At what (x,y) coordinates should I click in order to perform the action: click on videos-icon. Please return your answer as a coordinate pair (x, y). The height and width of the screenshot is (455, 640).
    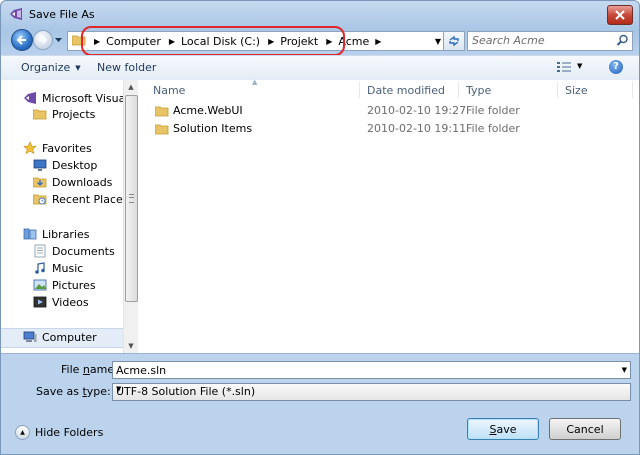
    Looking at the image, I should click on (40, 302).